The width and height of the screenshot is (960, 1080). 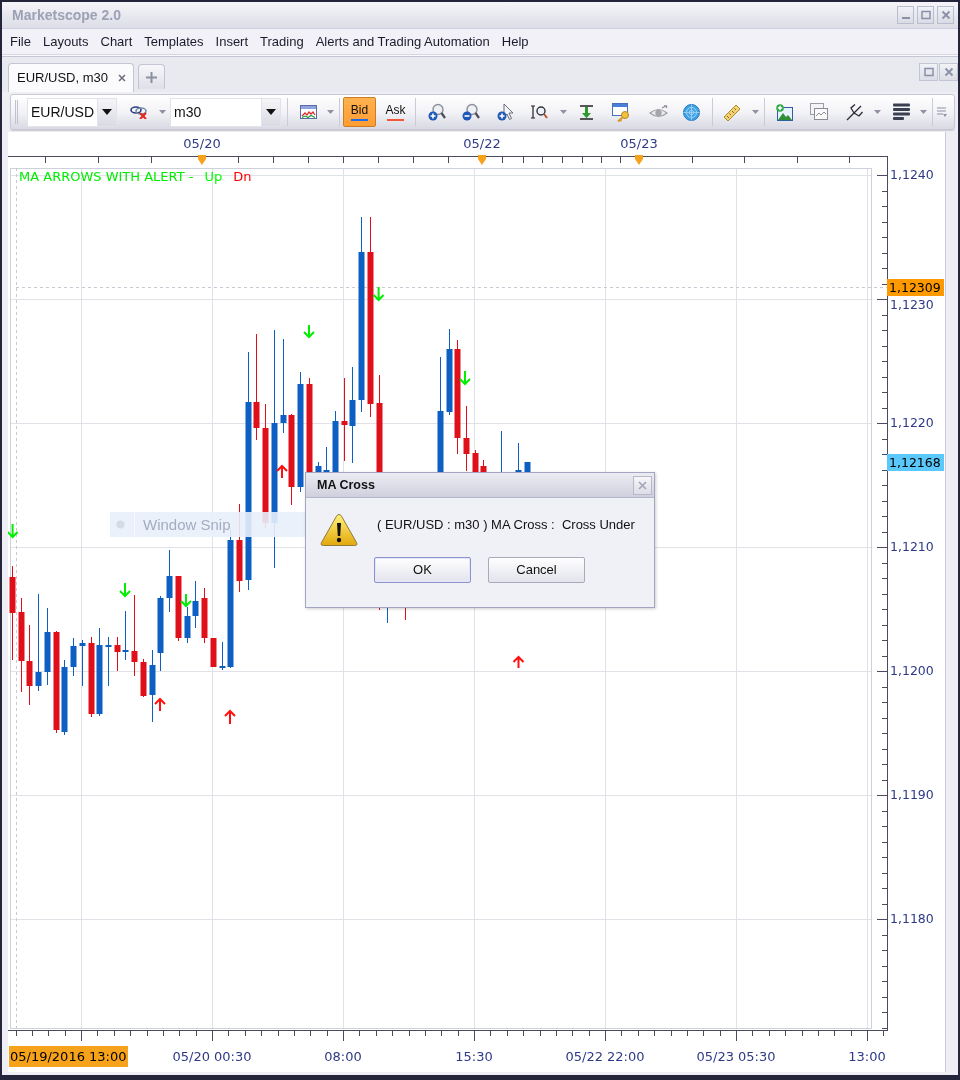 I want to click on time-axis-label: 15:30, so click(x=474, y=1057).